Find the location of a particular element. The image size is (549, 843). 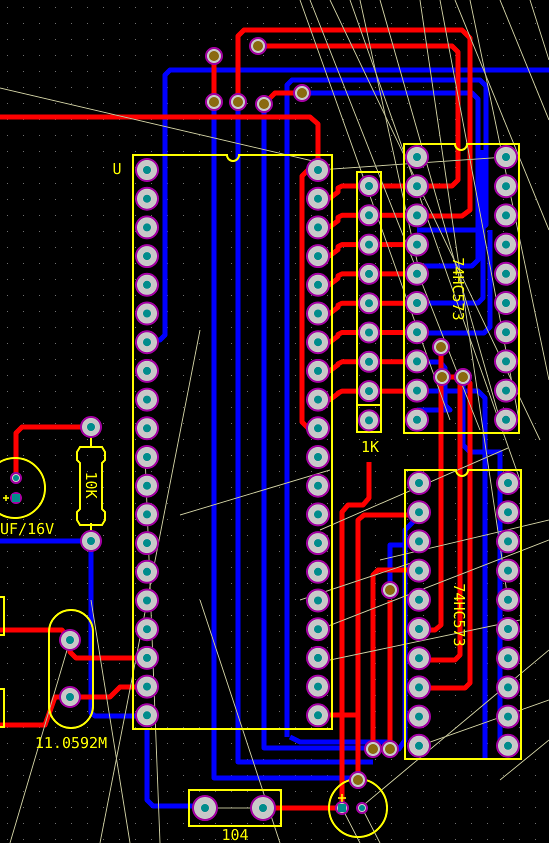

component-label: UF/16V is located at coordinates (27, 529).